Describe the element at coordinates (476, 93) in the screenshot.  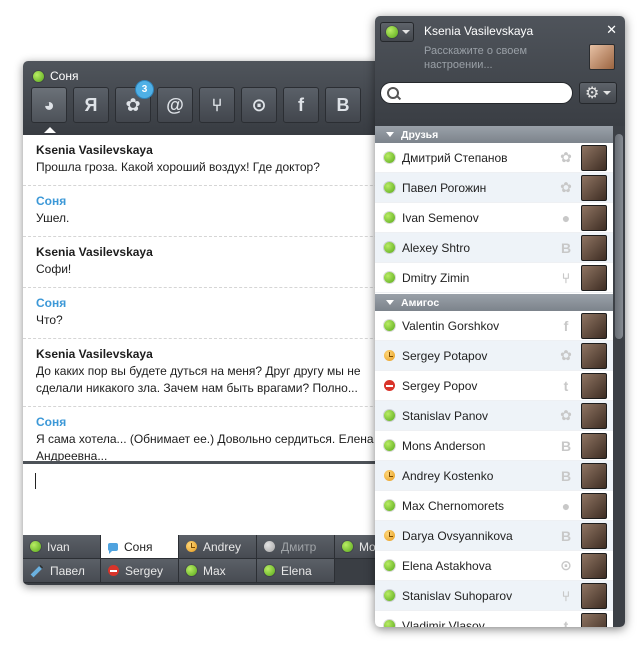
I see `contact-search-input` at that location.